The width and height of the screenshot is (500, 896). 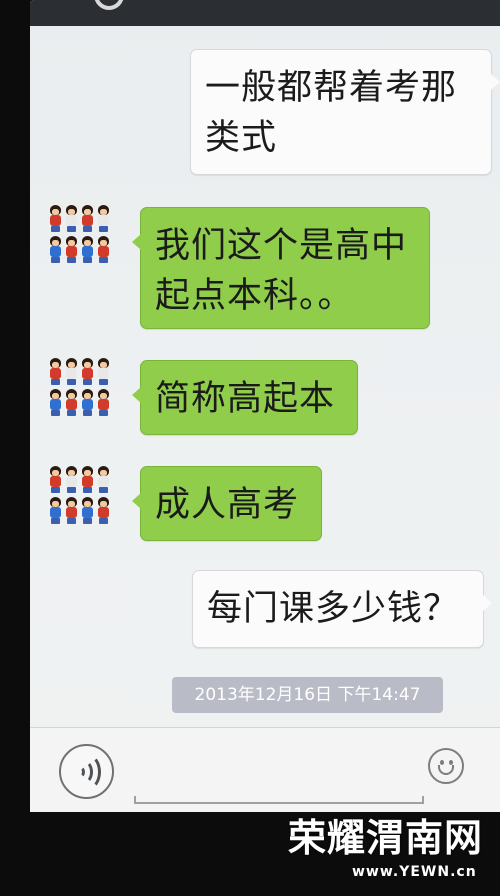 I want to click on incoming-message-bubble: 我们这个是高中 起点本科。。, so click(x=281, y=268).